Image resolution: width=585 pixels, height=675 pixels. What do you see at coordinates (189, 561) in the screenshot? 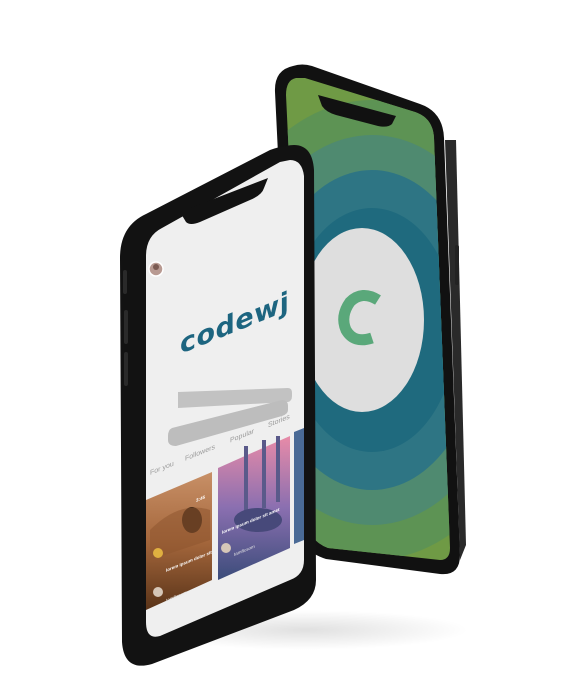
I see `card-1-title: lorem ipsum dolor sit` at bounding box center [189, 561].